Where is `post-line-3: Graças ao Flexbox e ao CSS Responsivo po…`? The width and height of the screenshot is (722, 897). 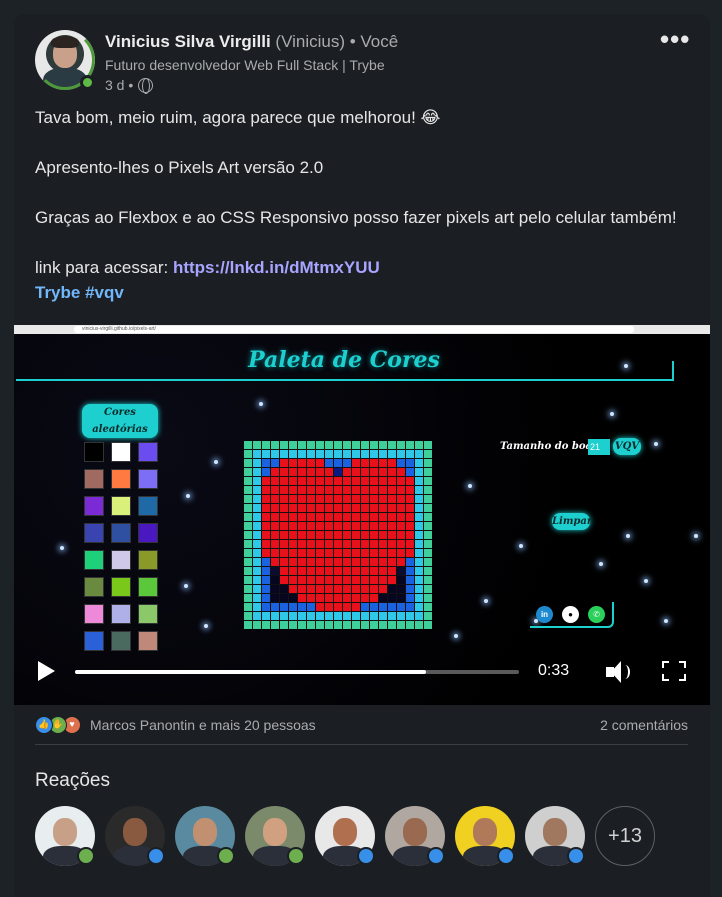
post-line-3: Graças ao Flexbox e ao CSS Responsivo po… is located at coordinates (356, 217).